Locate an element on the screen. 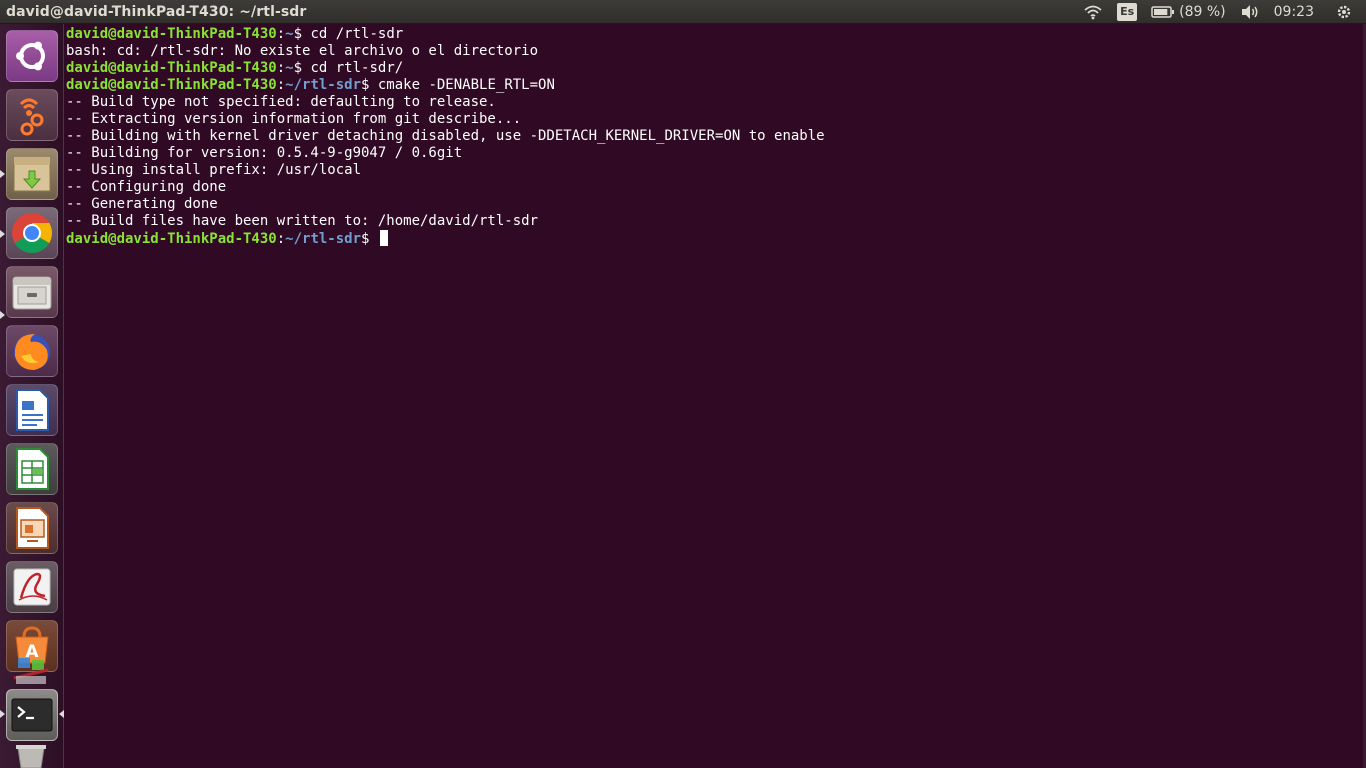  launcher-terminal is located at coordinates (32, 715).